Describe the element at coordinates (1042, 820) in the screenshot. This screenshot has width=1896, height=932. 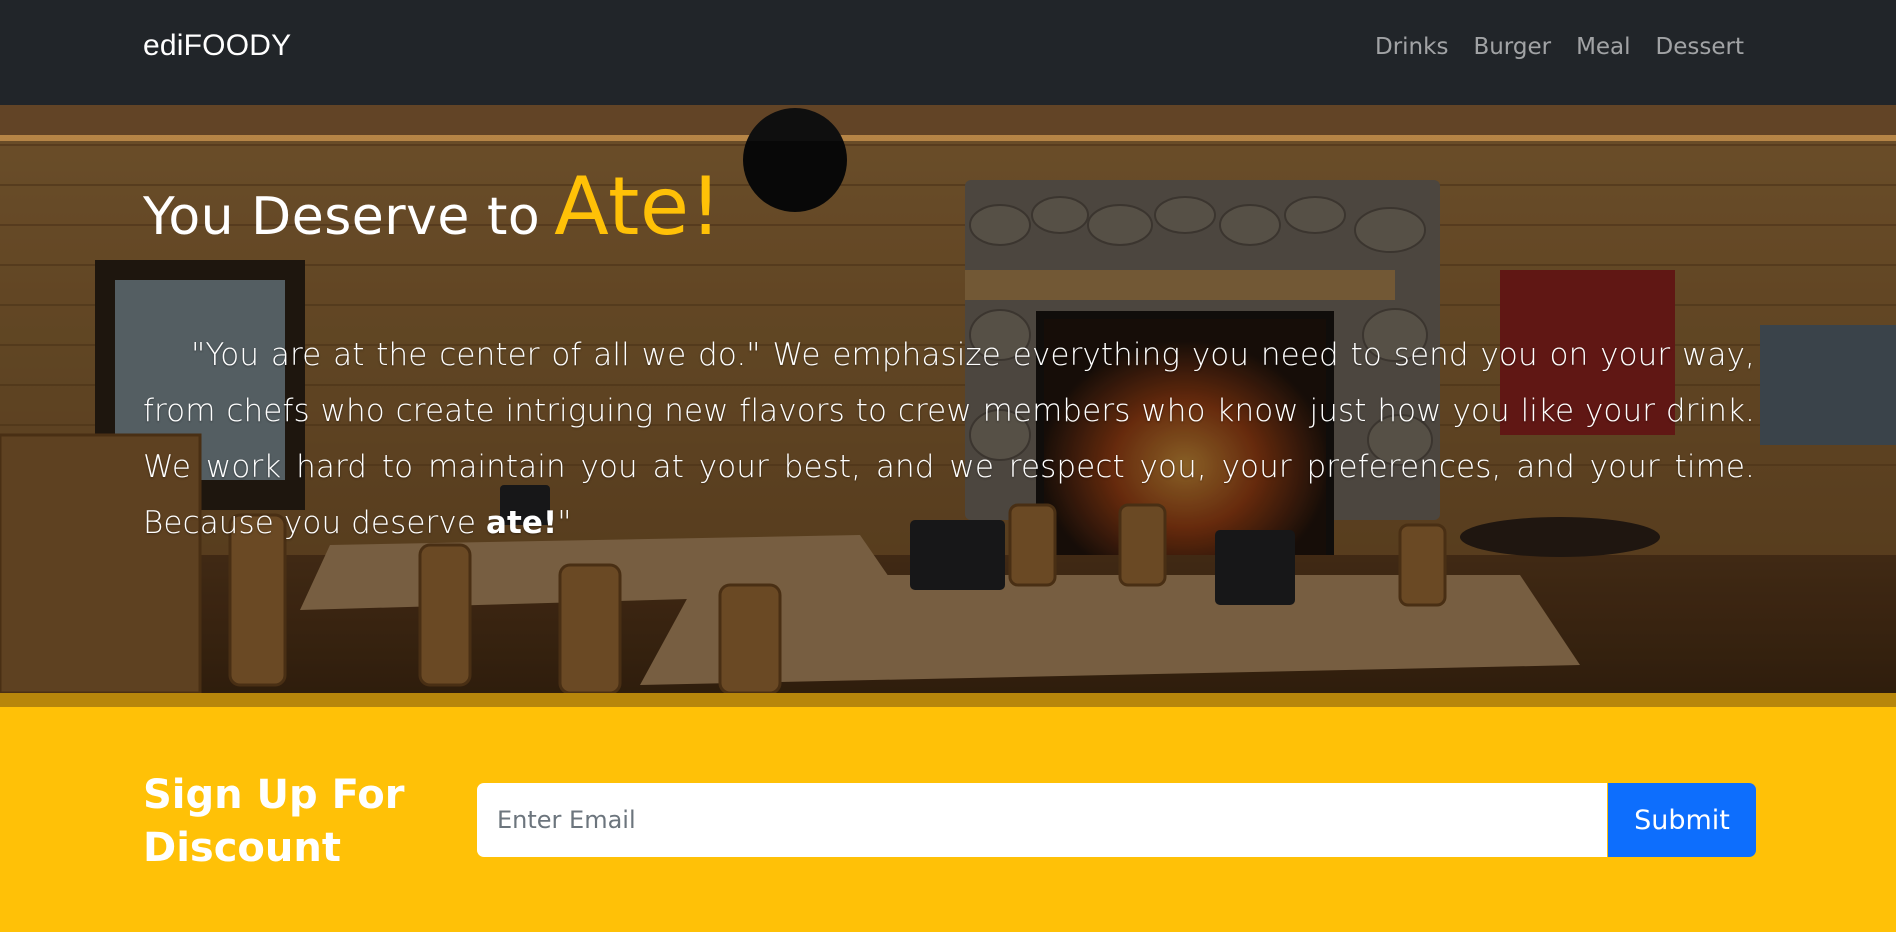
I see `email-input` at that location.